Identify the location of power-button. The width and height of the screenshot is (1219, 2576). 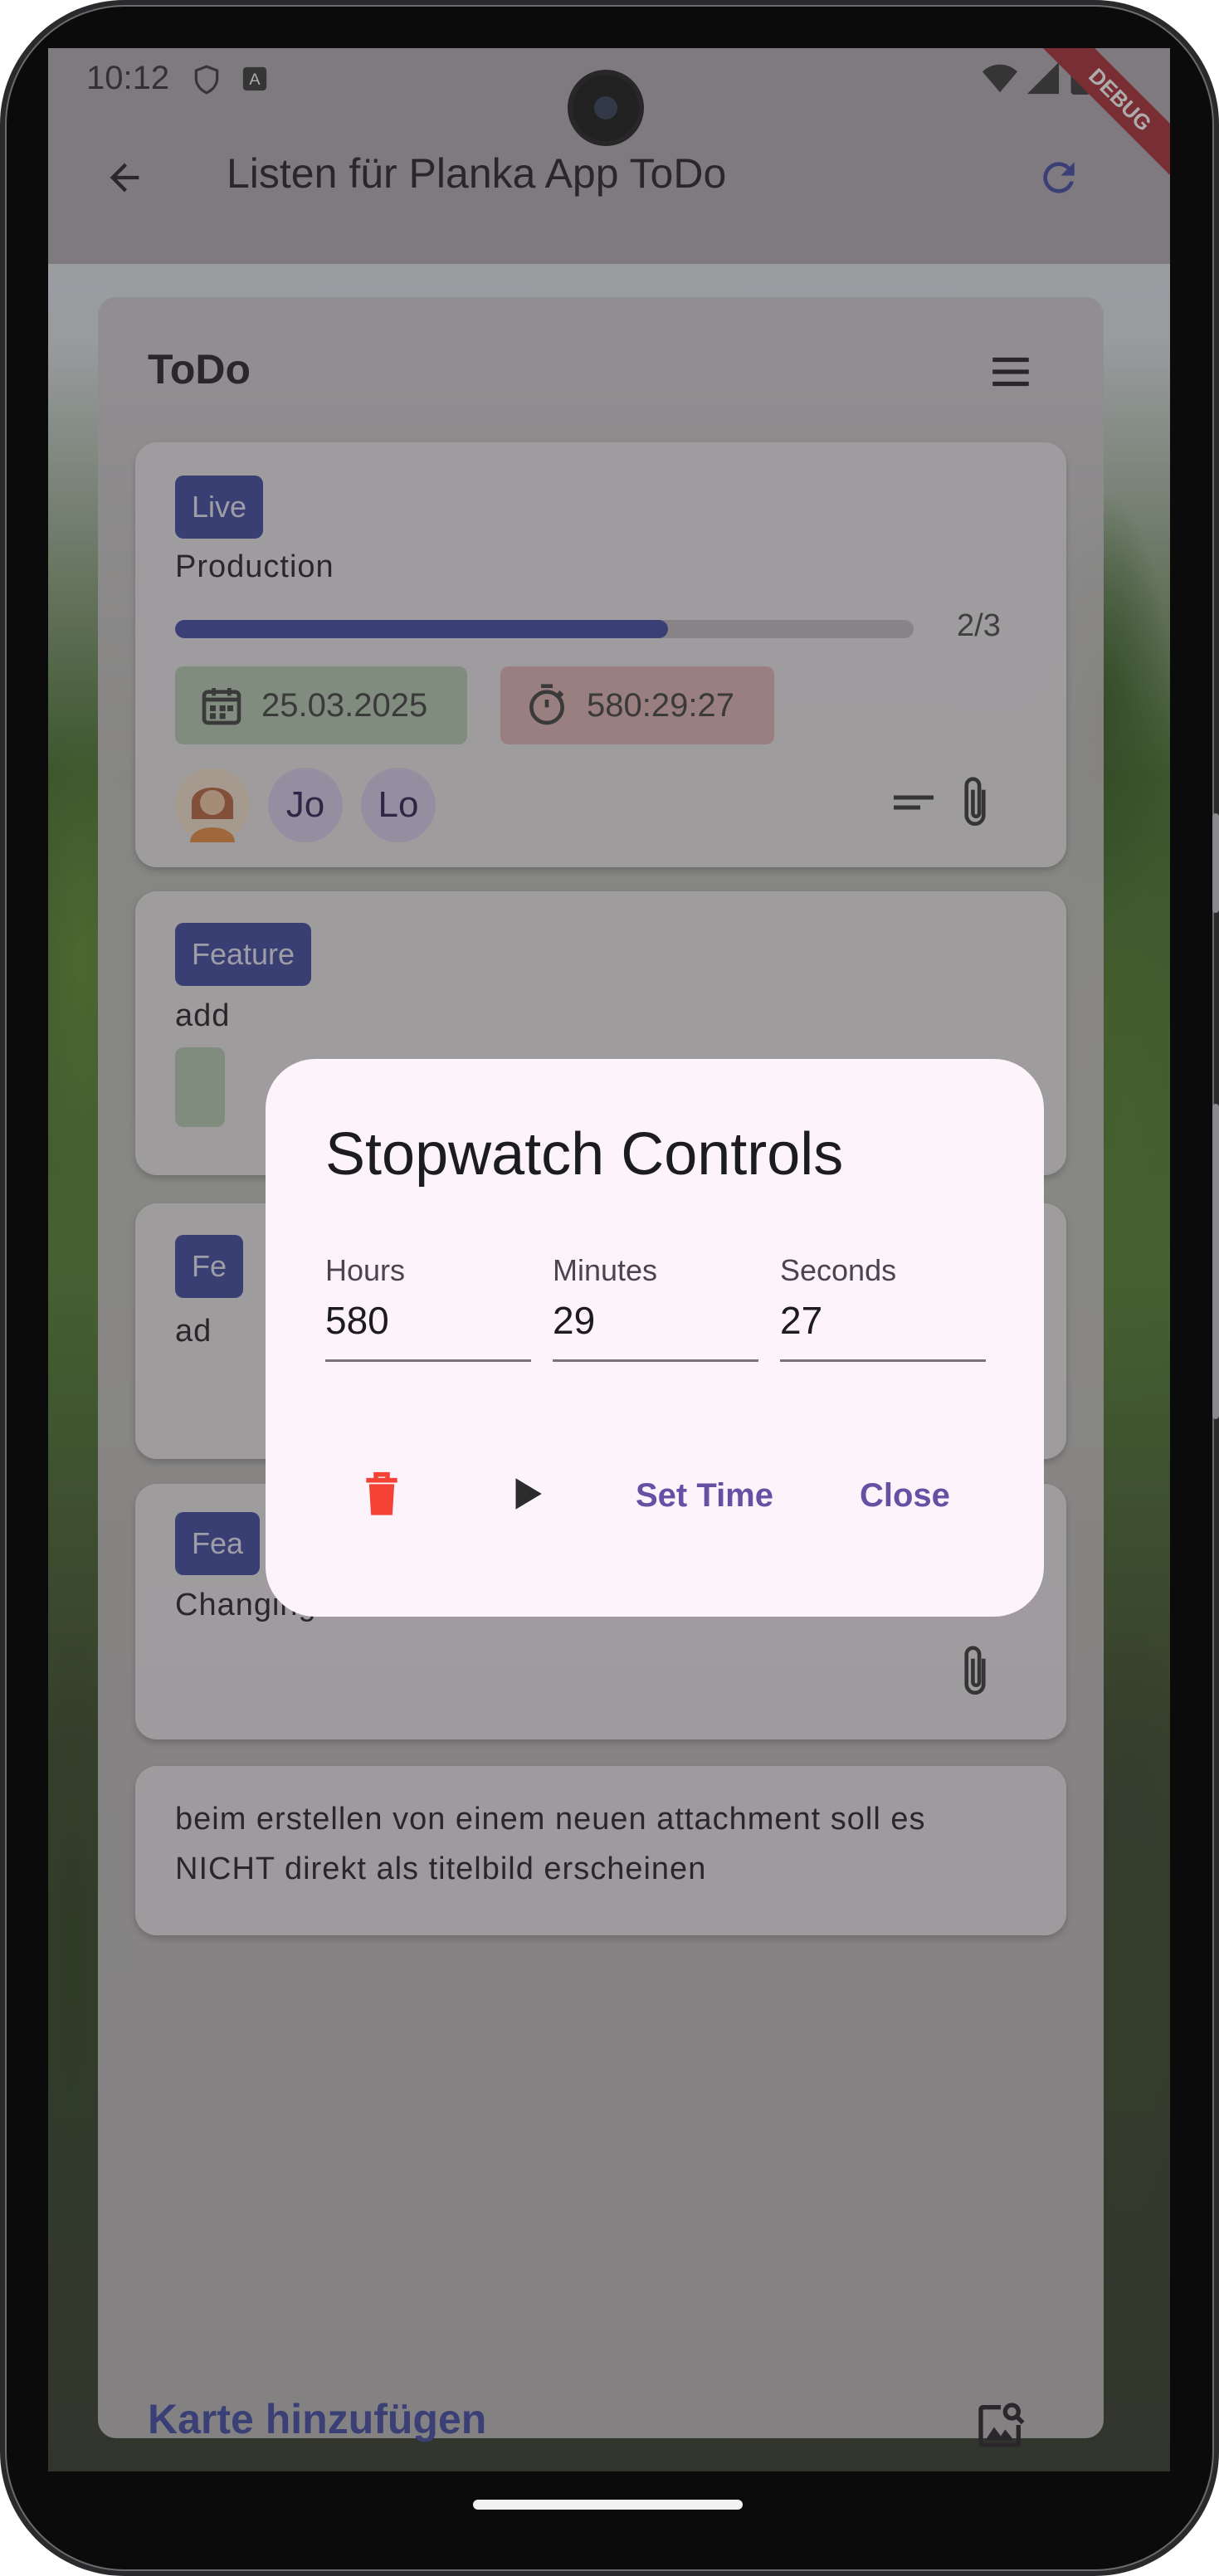
(1216, 863).